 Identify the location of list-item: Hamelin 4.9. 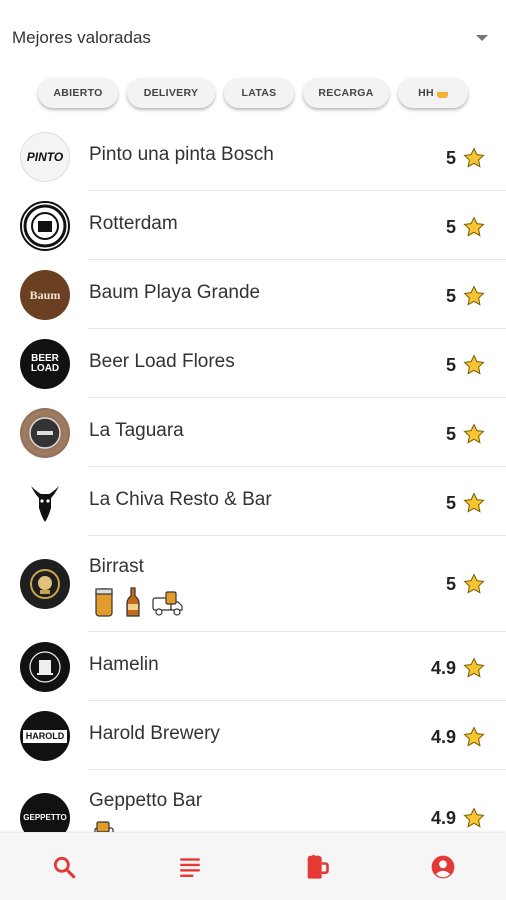
(253, 666).